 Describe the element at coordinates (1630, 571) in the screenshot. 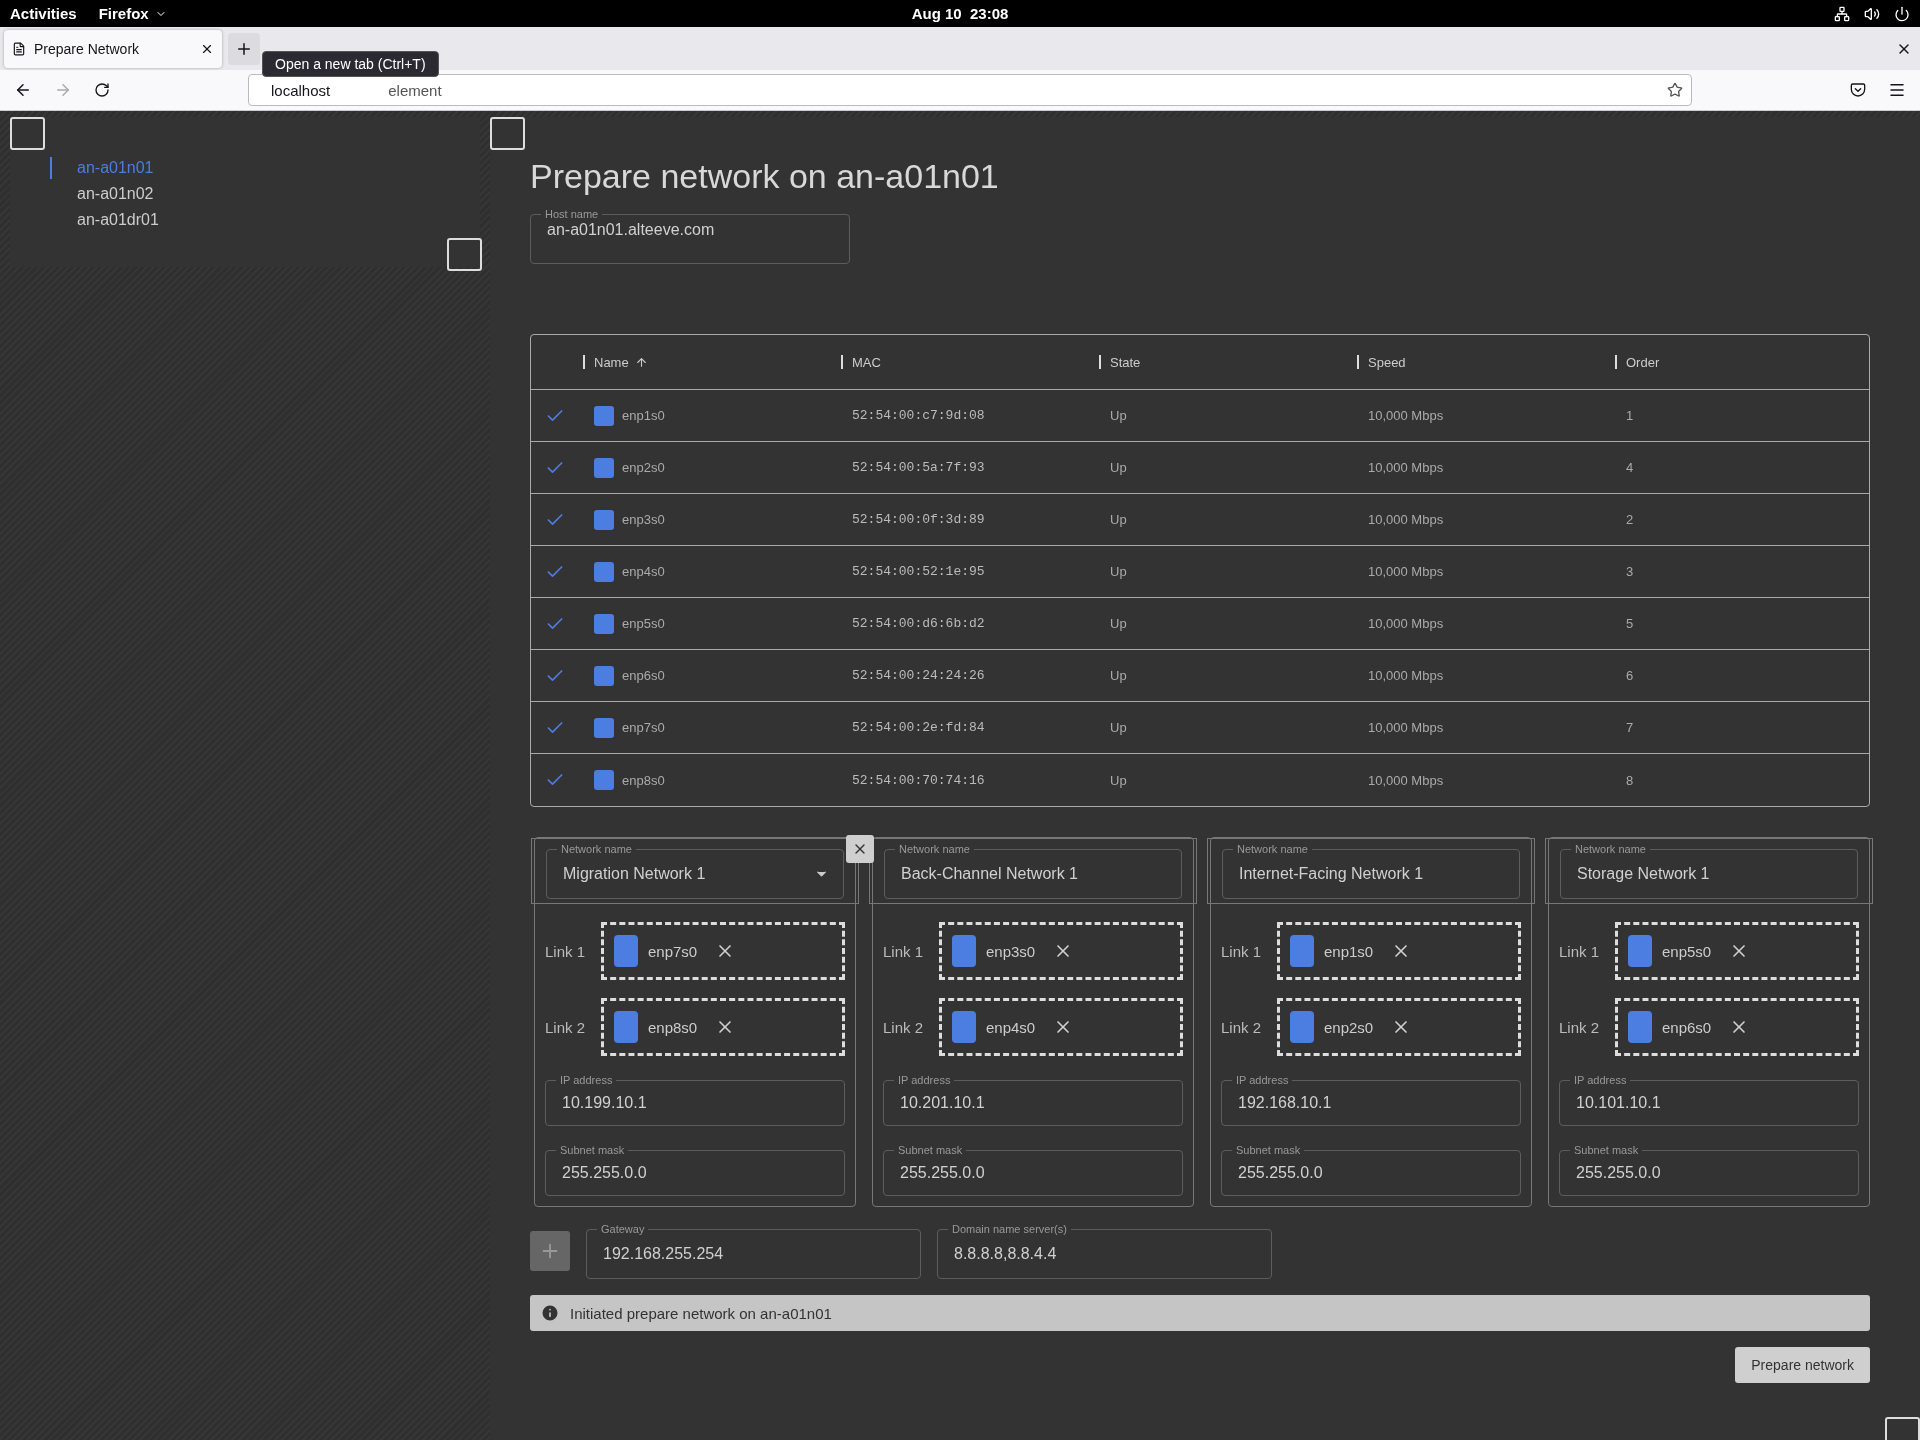

I see `table-cell-text: 3` at that location.